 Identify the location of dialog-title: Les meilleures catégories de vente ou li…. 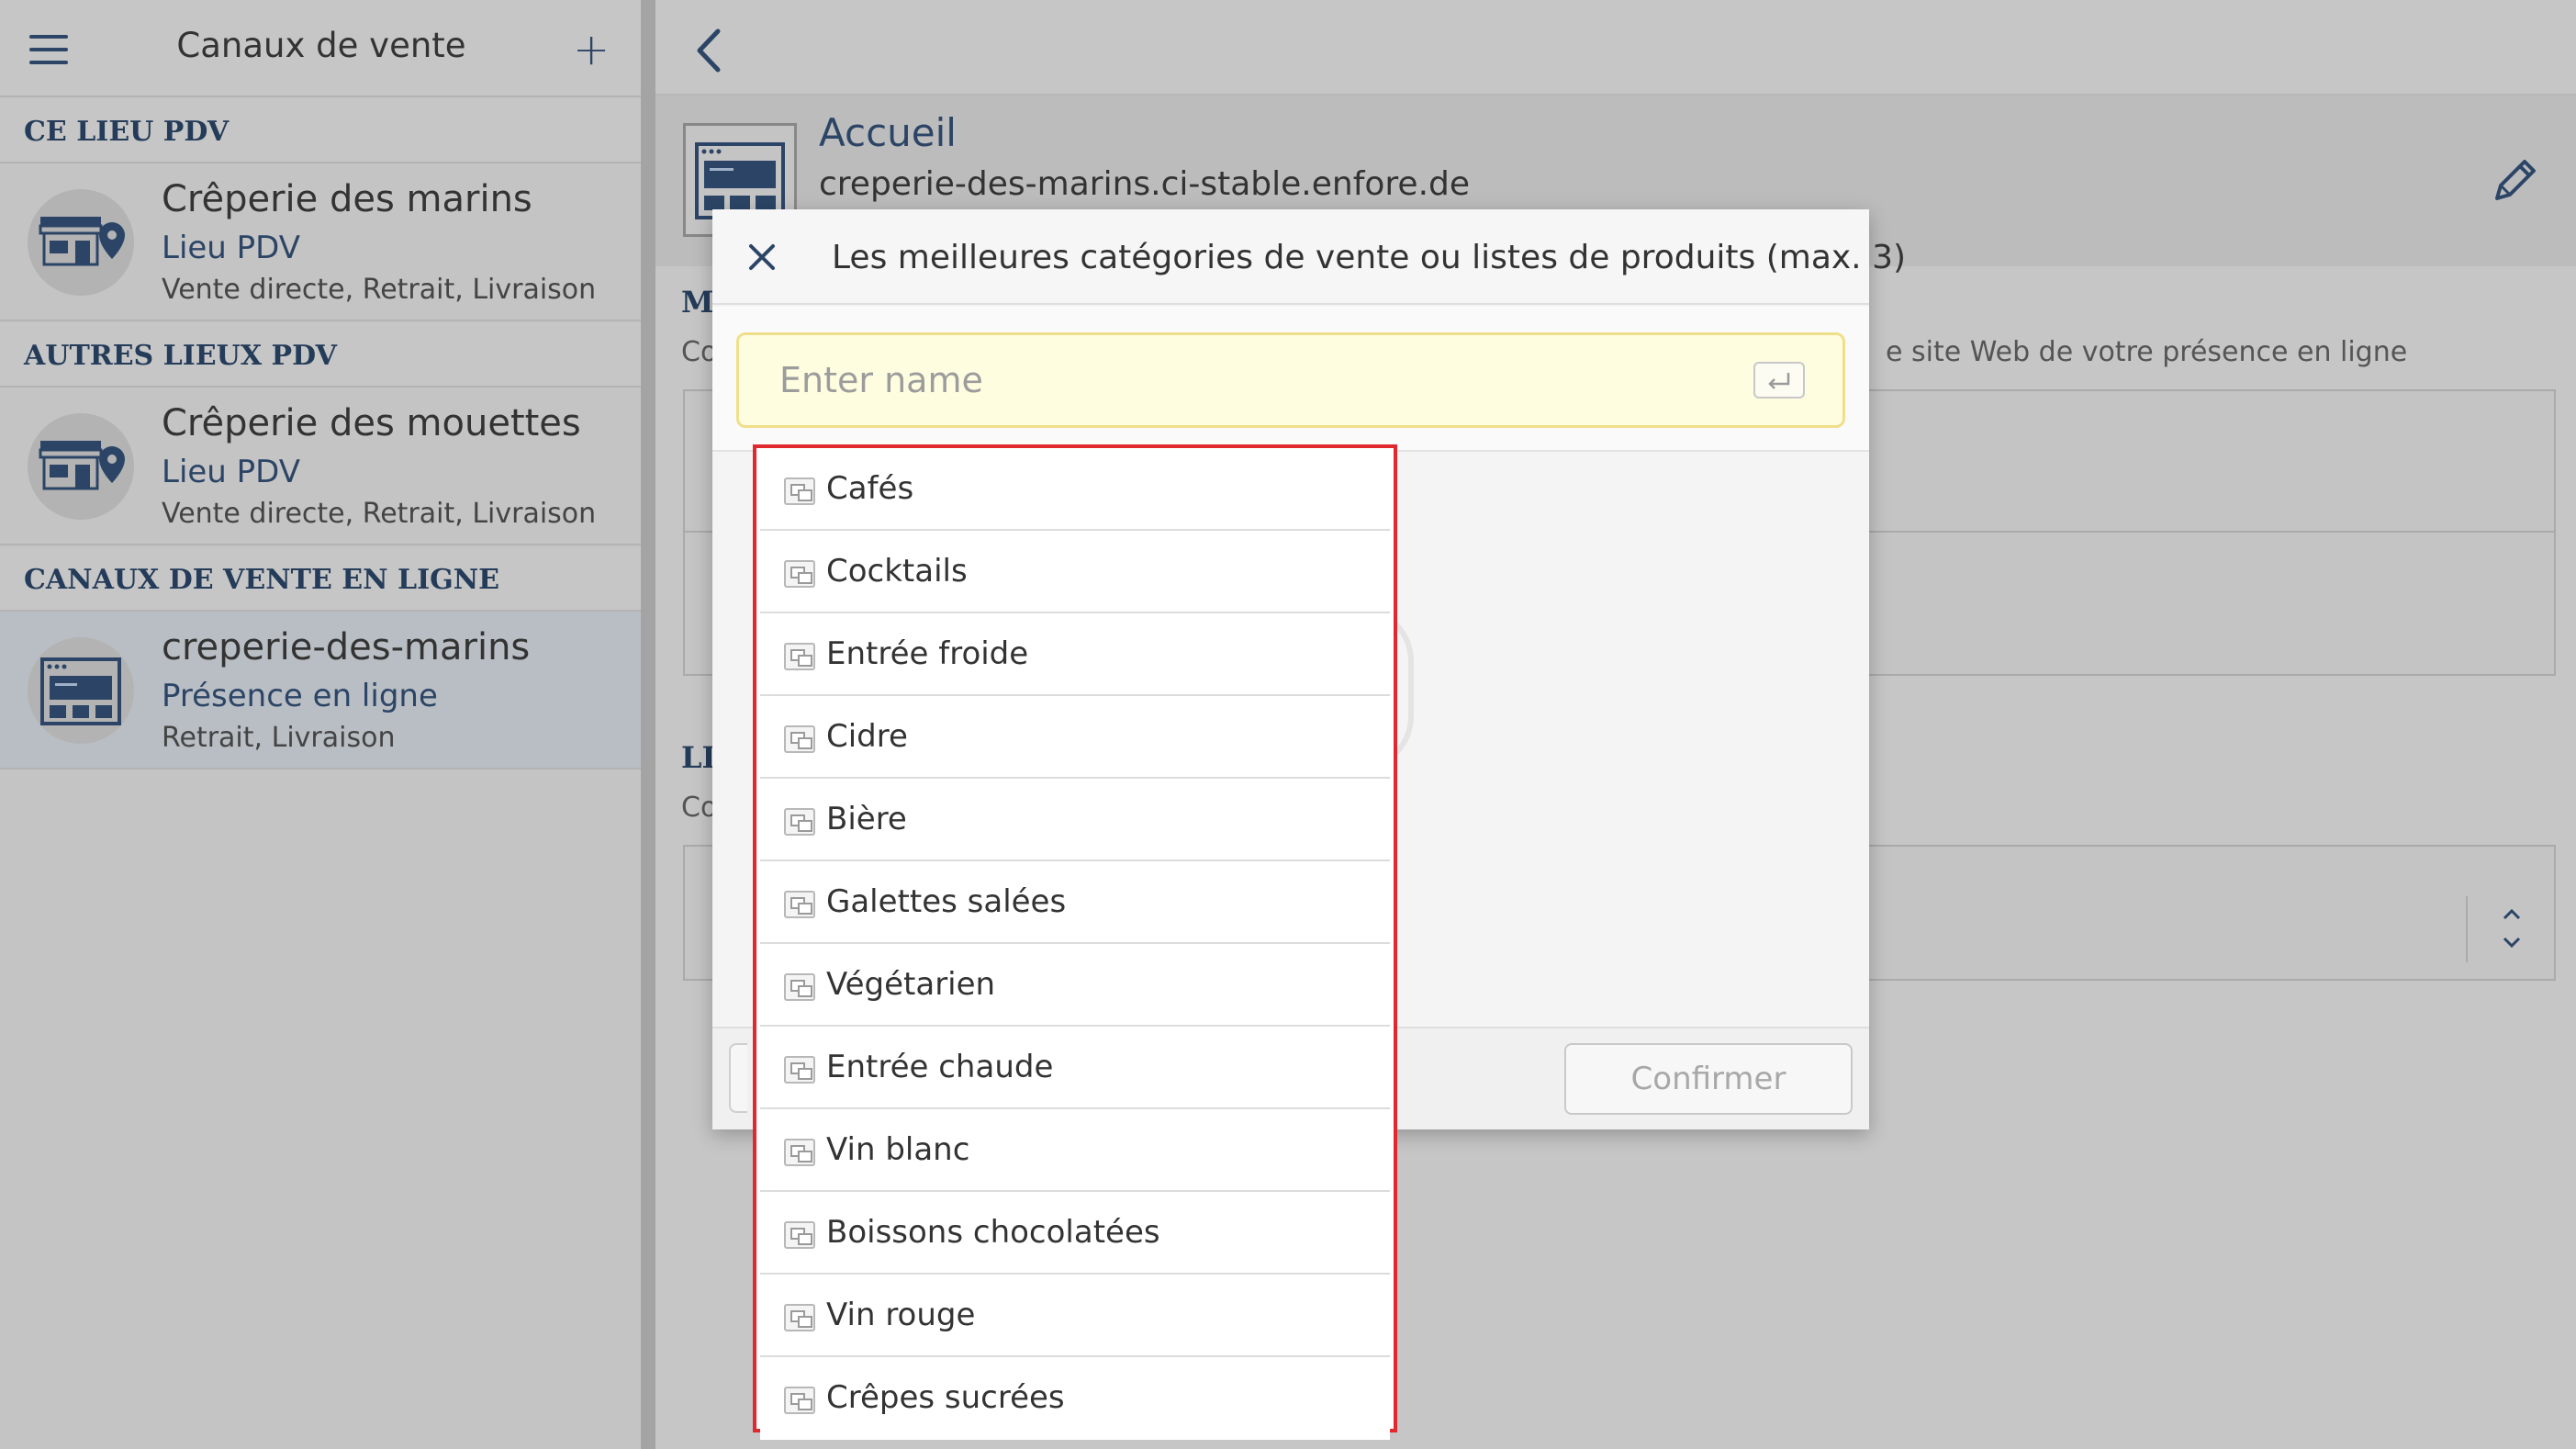
(1369, 257).